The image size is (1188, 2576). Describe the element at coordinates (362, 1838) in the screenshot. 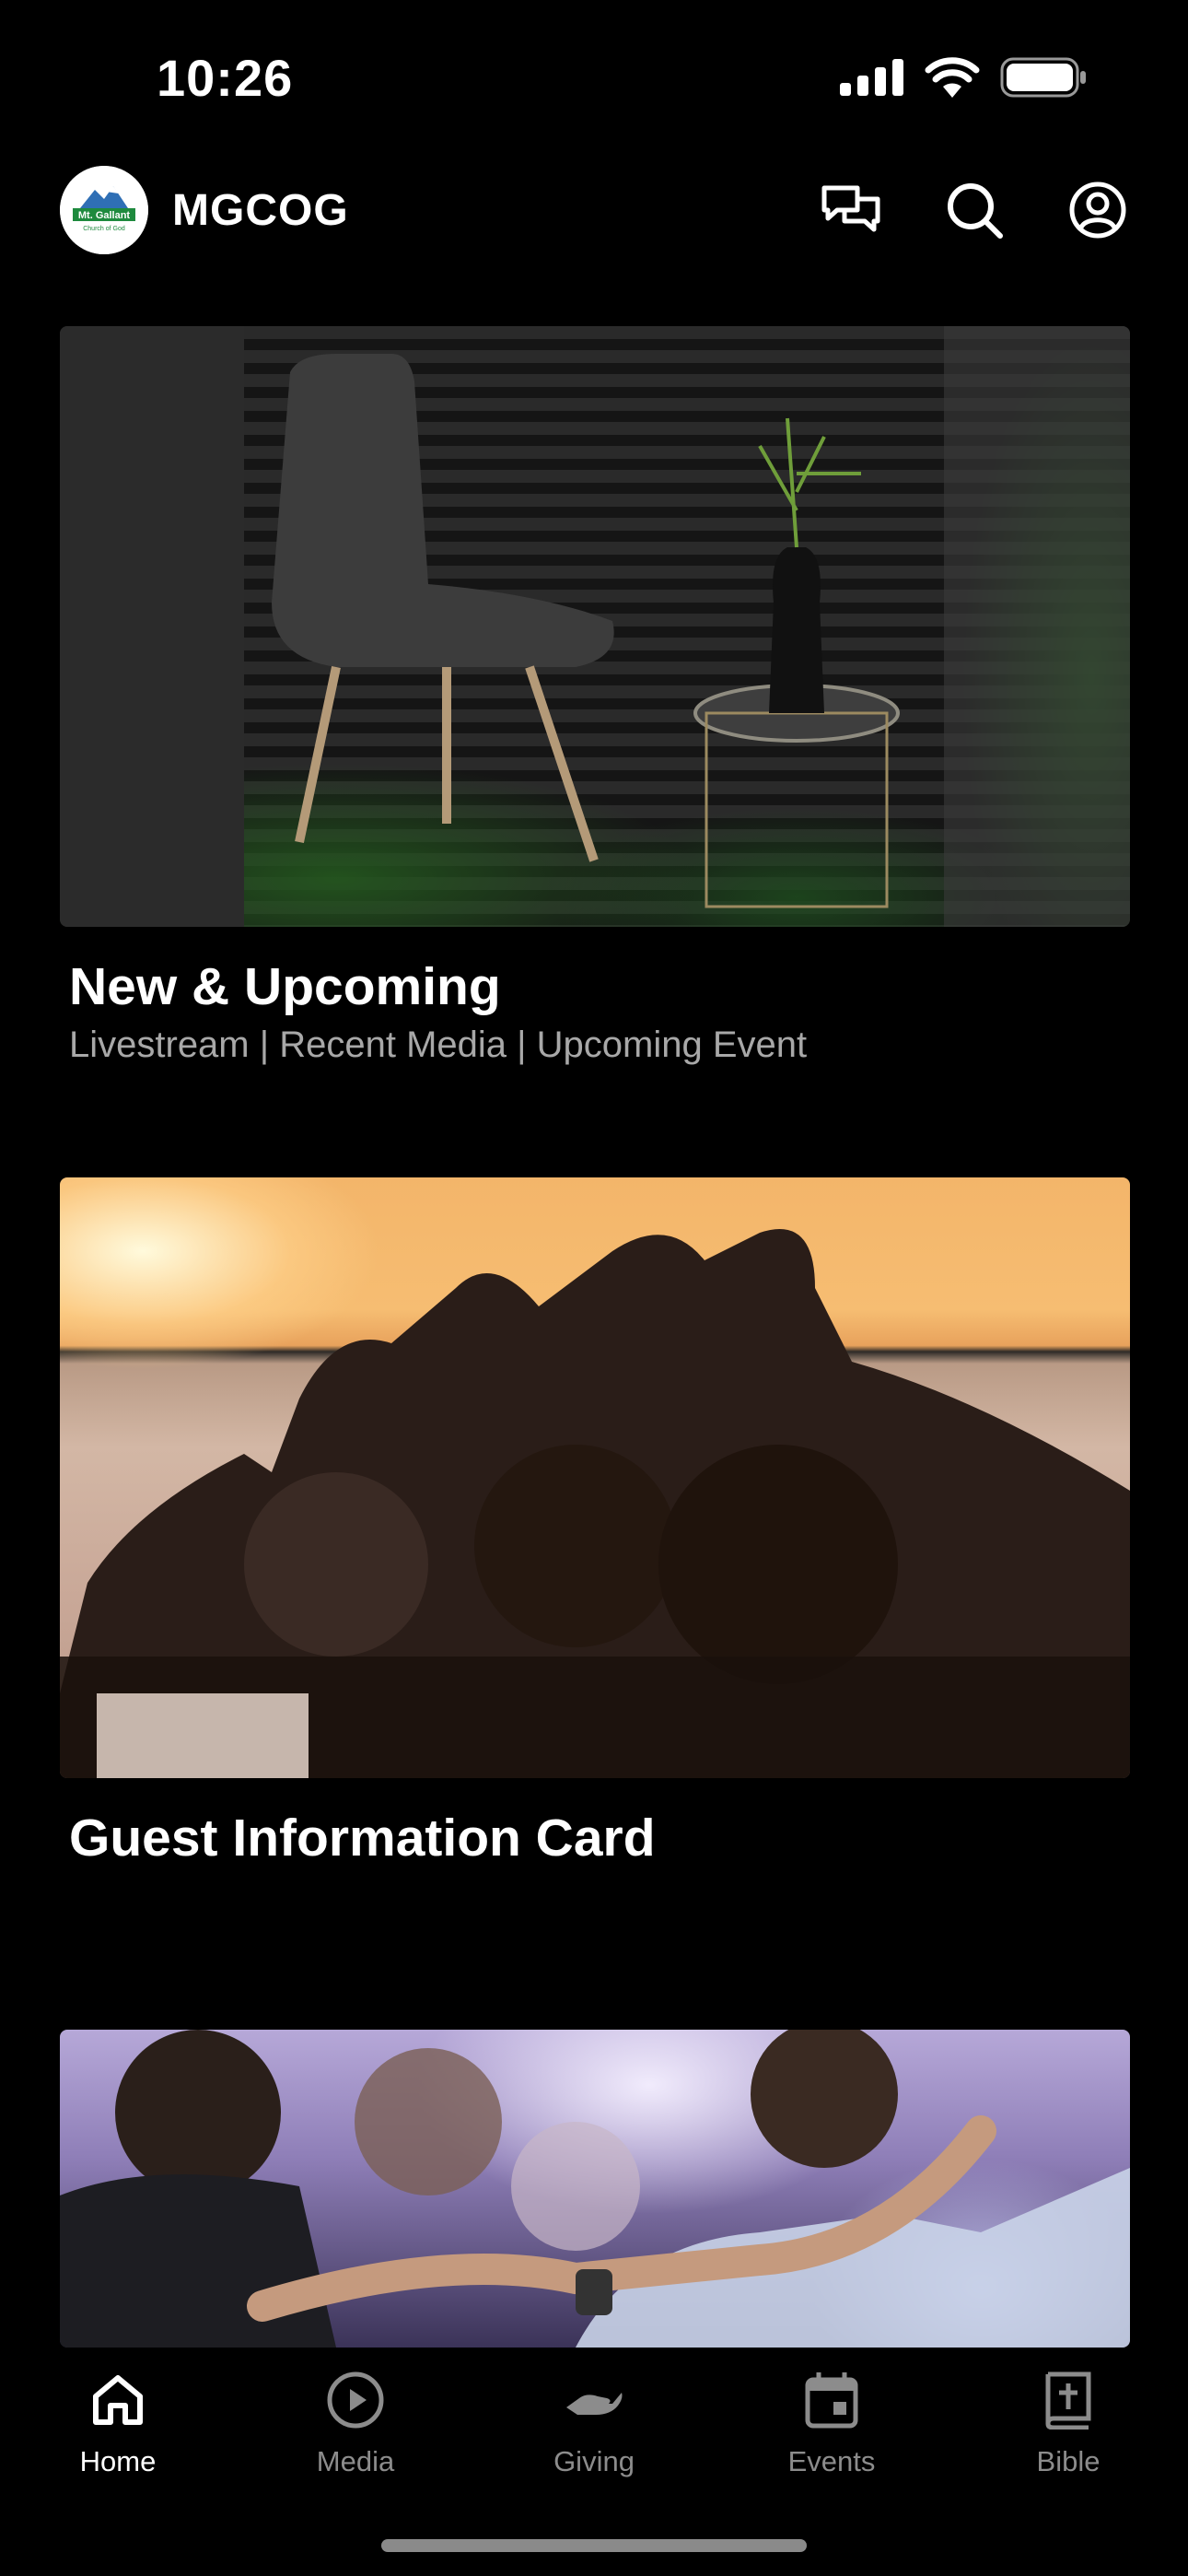

I see `card-title: Guest Information Card` at that location.